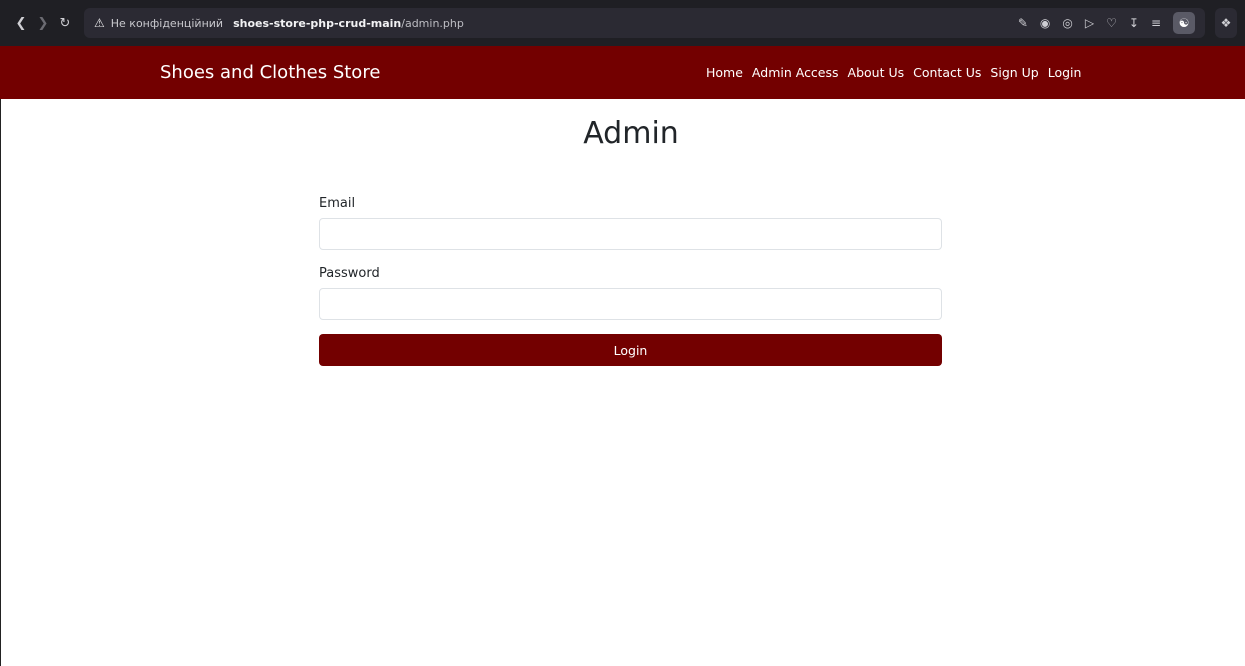 This screenshot has width=1245, height=666. I want to click on play-icon: ▷, so click(1089, 23).